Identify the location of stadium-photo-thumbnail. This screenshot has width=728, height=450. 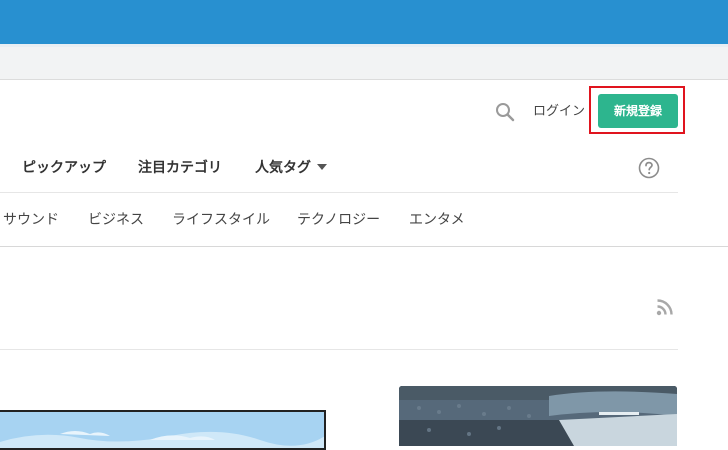
(538, 416).